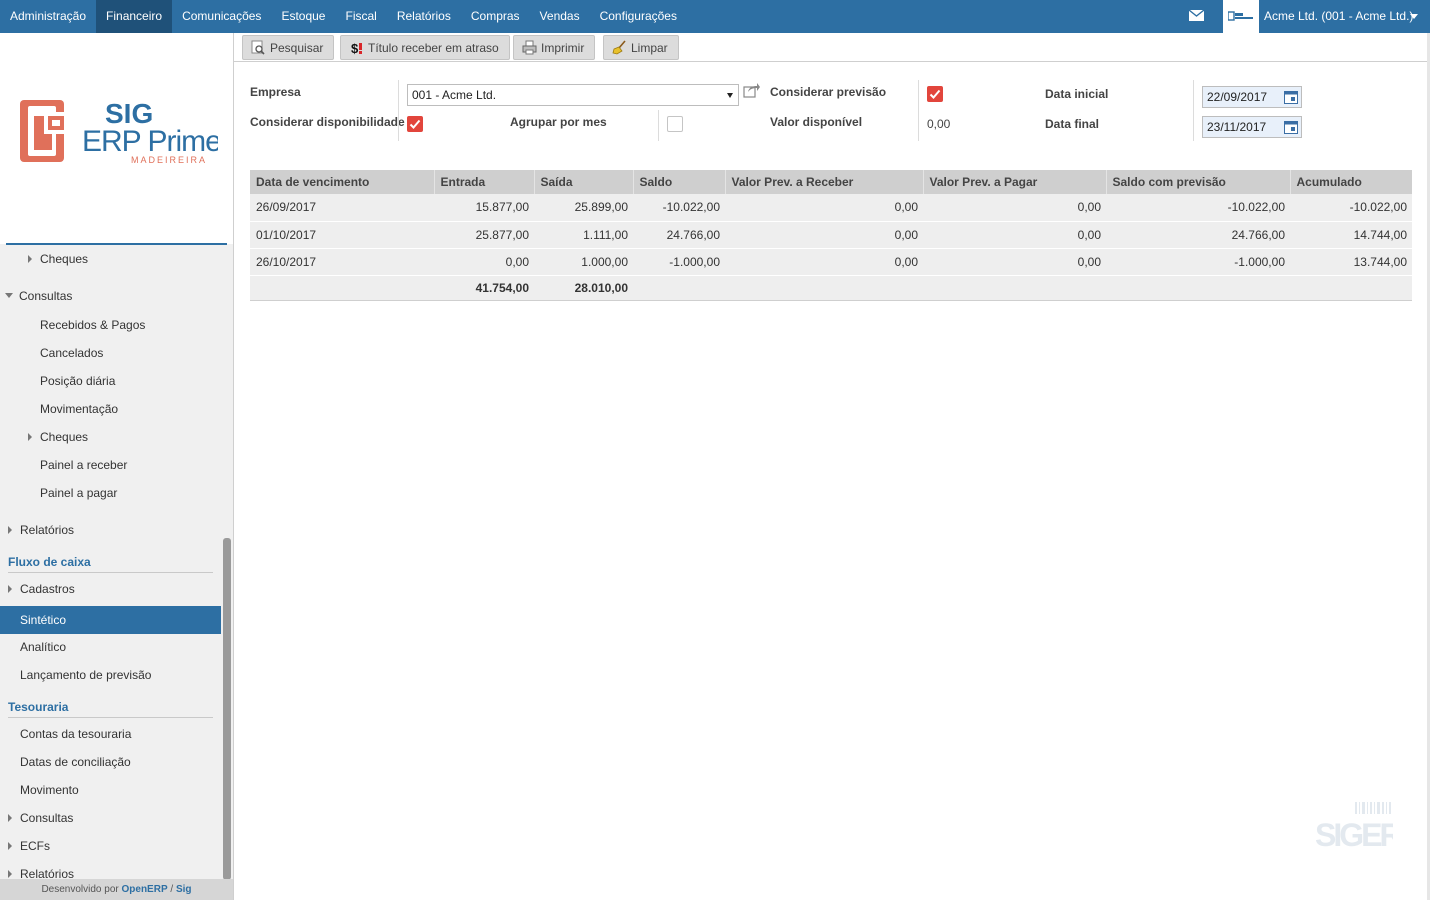 The height and width of the screenshot is (900, 1430). What do you see at coordinates (116, 244) in the screenshot?
I see `logo-divider` at bounding box center [116, 244].